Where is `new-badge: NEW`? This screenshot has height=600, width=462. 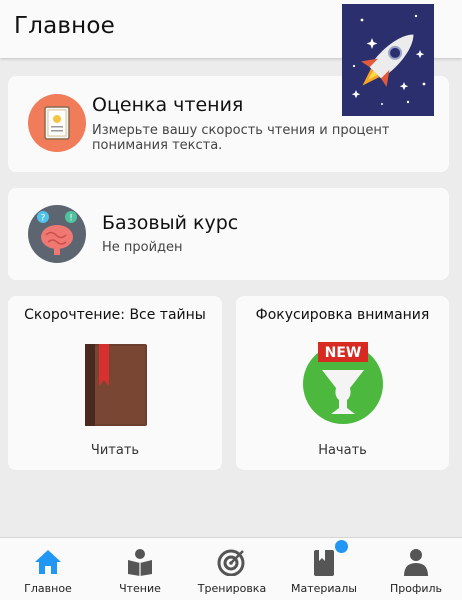 new-badge: NEW is located at coordinates (343, 353).